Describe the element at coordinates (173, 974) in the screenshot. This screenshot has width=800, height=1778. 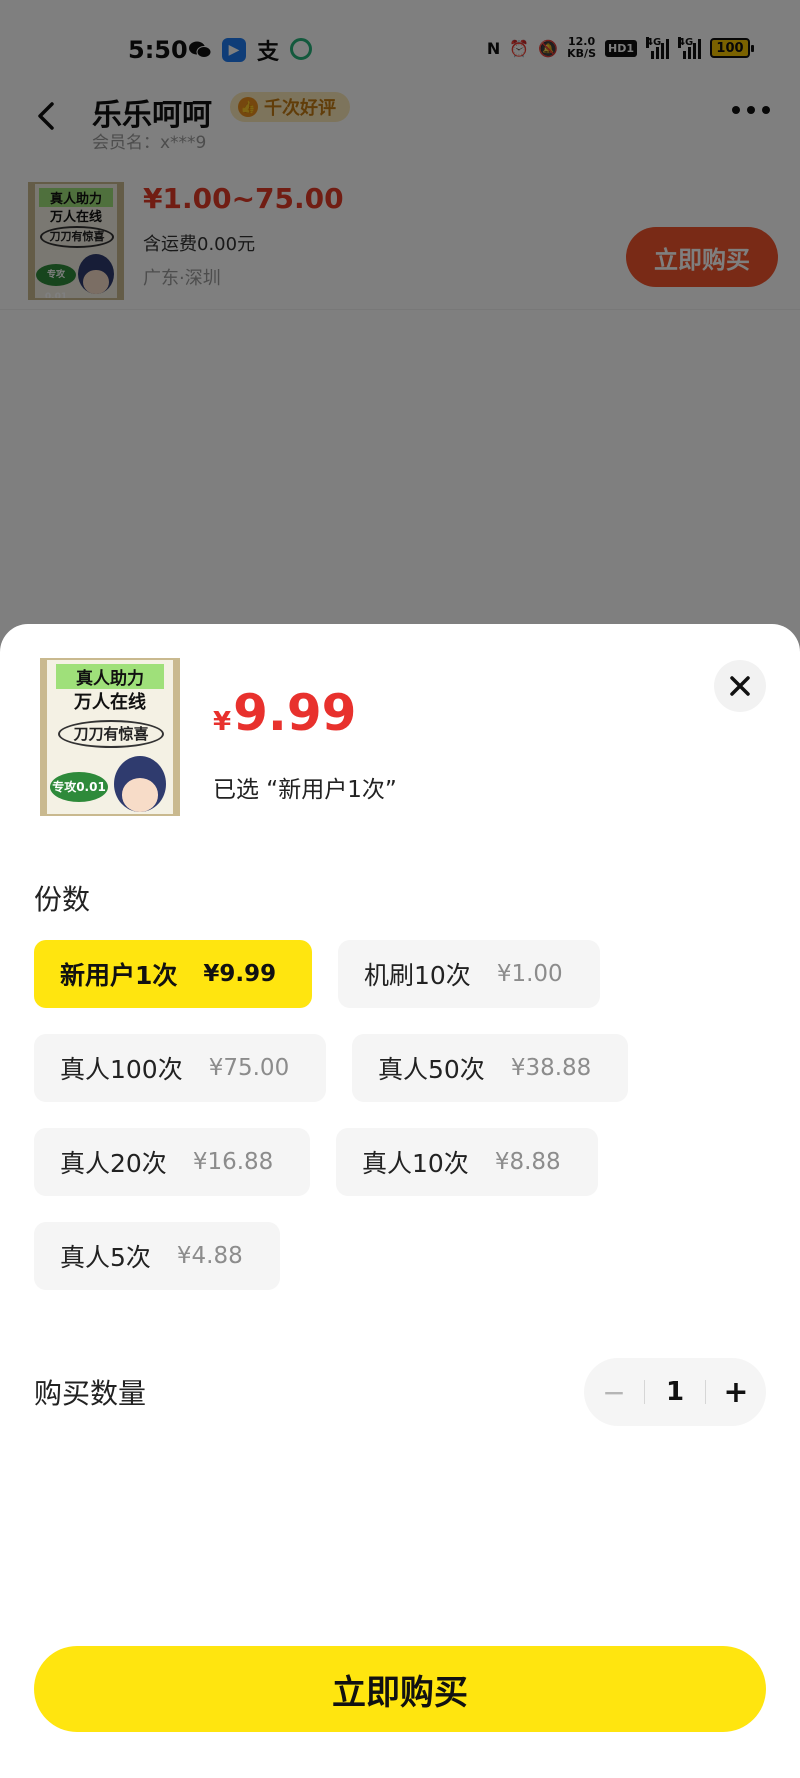
I see `sku-option-new-user-1: 新用户1次 ¥9.99` at that location.